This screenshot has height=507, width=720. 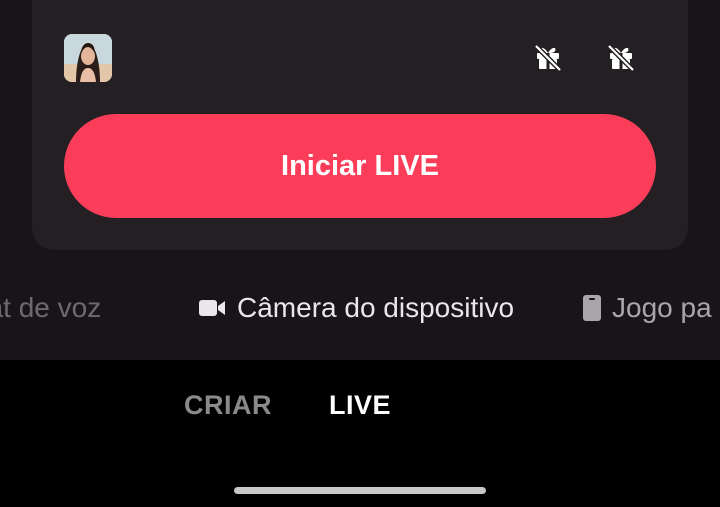 I want to click on avatar, so click(x=88, y=58).